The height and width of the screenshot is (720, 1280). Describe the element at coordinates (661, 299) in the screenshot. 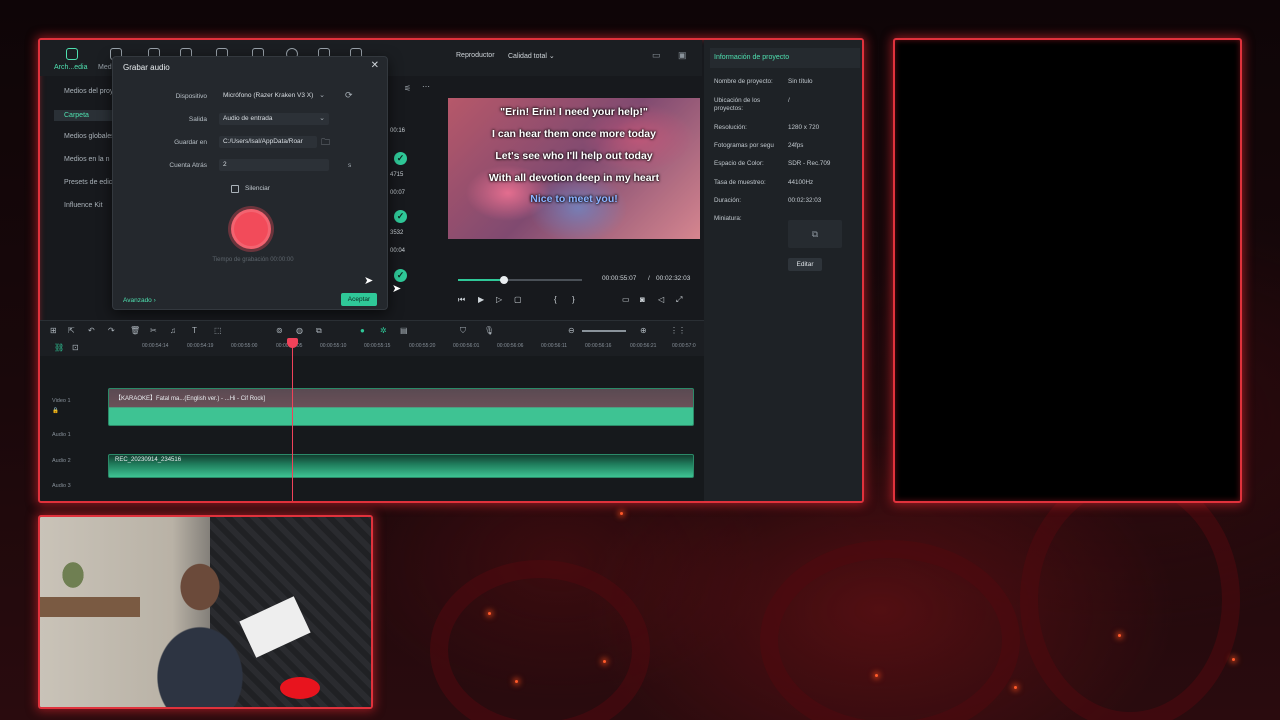

I see `volume-icon: ◁` at that location.